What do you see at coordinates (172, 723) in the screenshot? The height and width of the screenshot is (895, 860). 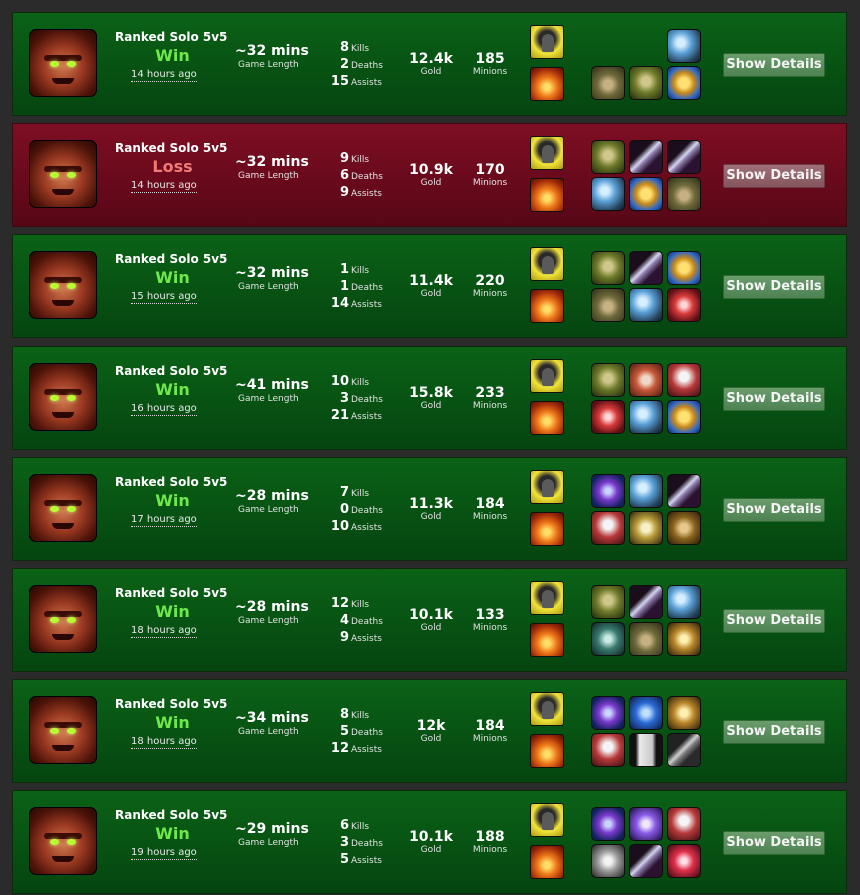 I see `match-result: Win` at bounding box center [172, 723].